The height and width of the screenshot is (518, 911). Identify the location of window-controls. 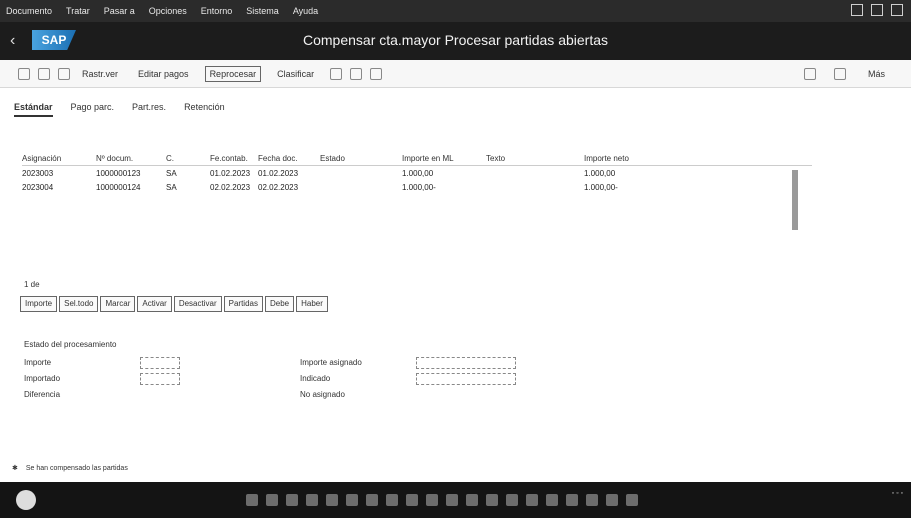
(877, 10).